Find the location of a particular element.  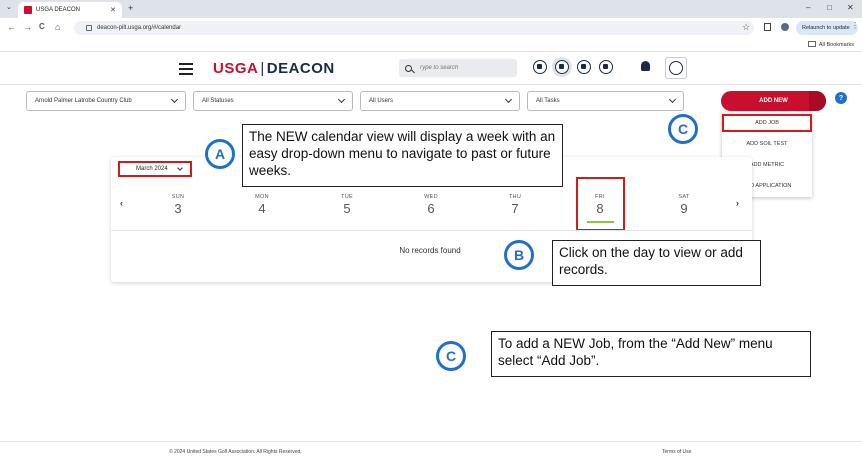

map-pin-icon is located at coordinates (584, 67).